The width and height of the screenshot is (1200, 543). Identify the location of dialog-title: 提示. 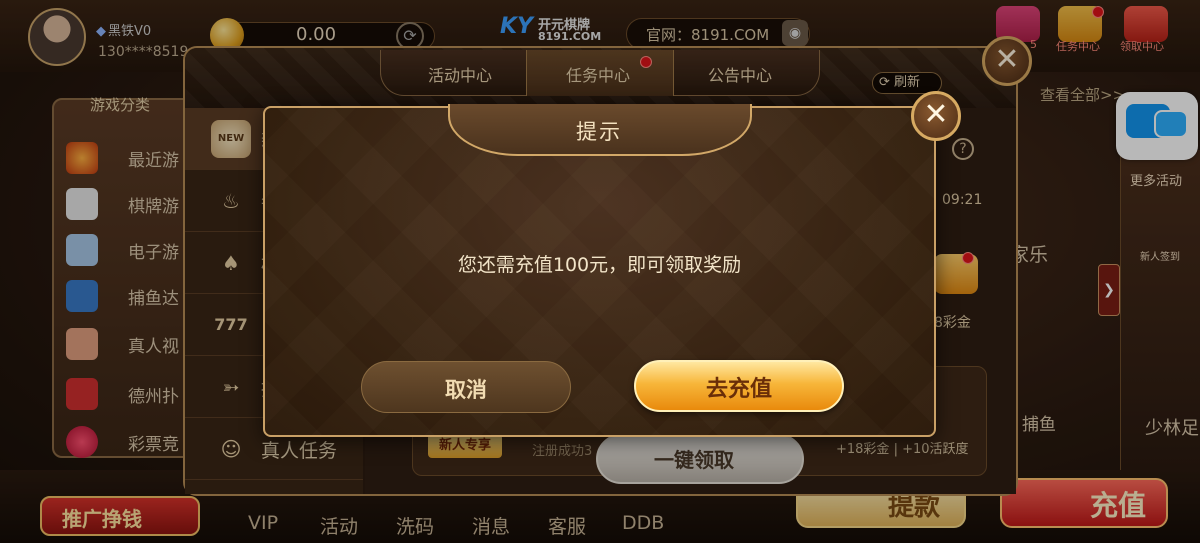
(599, 132).